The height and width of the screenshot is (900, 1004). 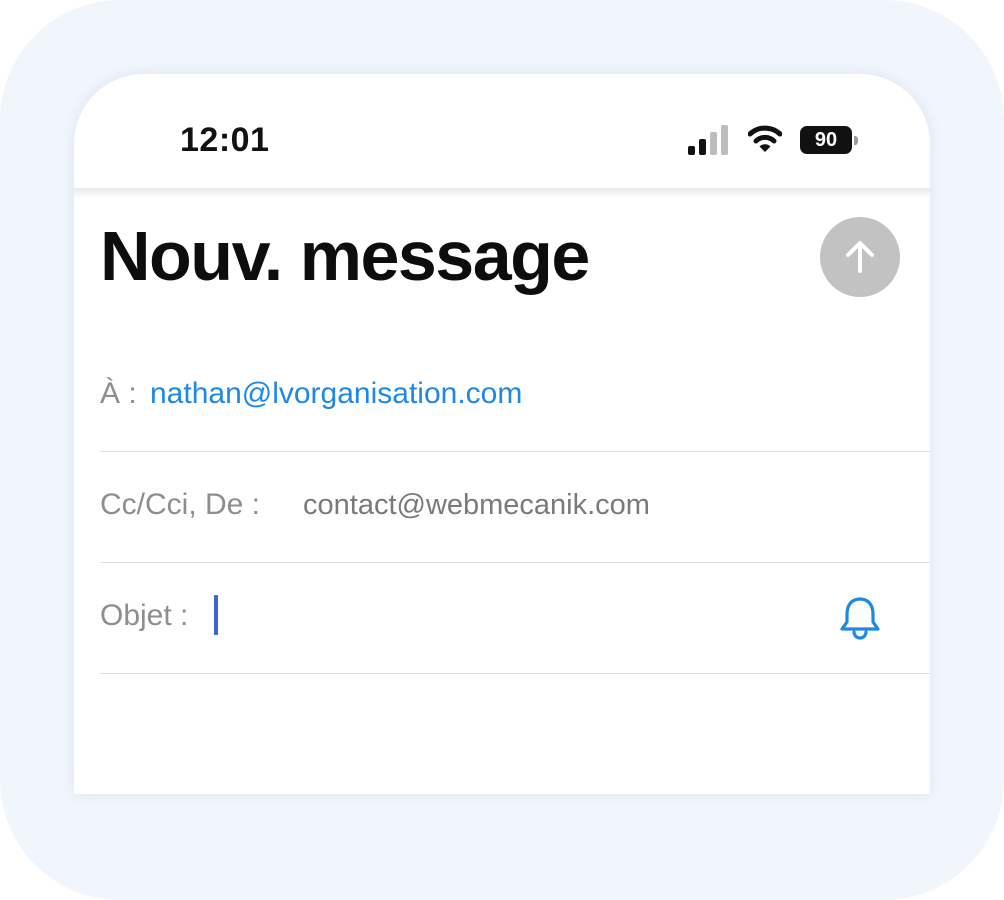 I want to click on to-field-row: À : nathan@lvorganisation.com, so click(x=515, y=395).